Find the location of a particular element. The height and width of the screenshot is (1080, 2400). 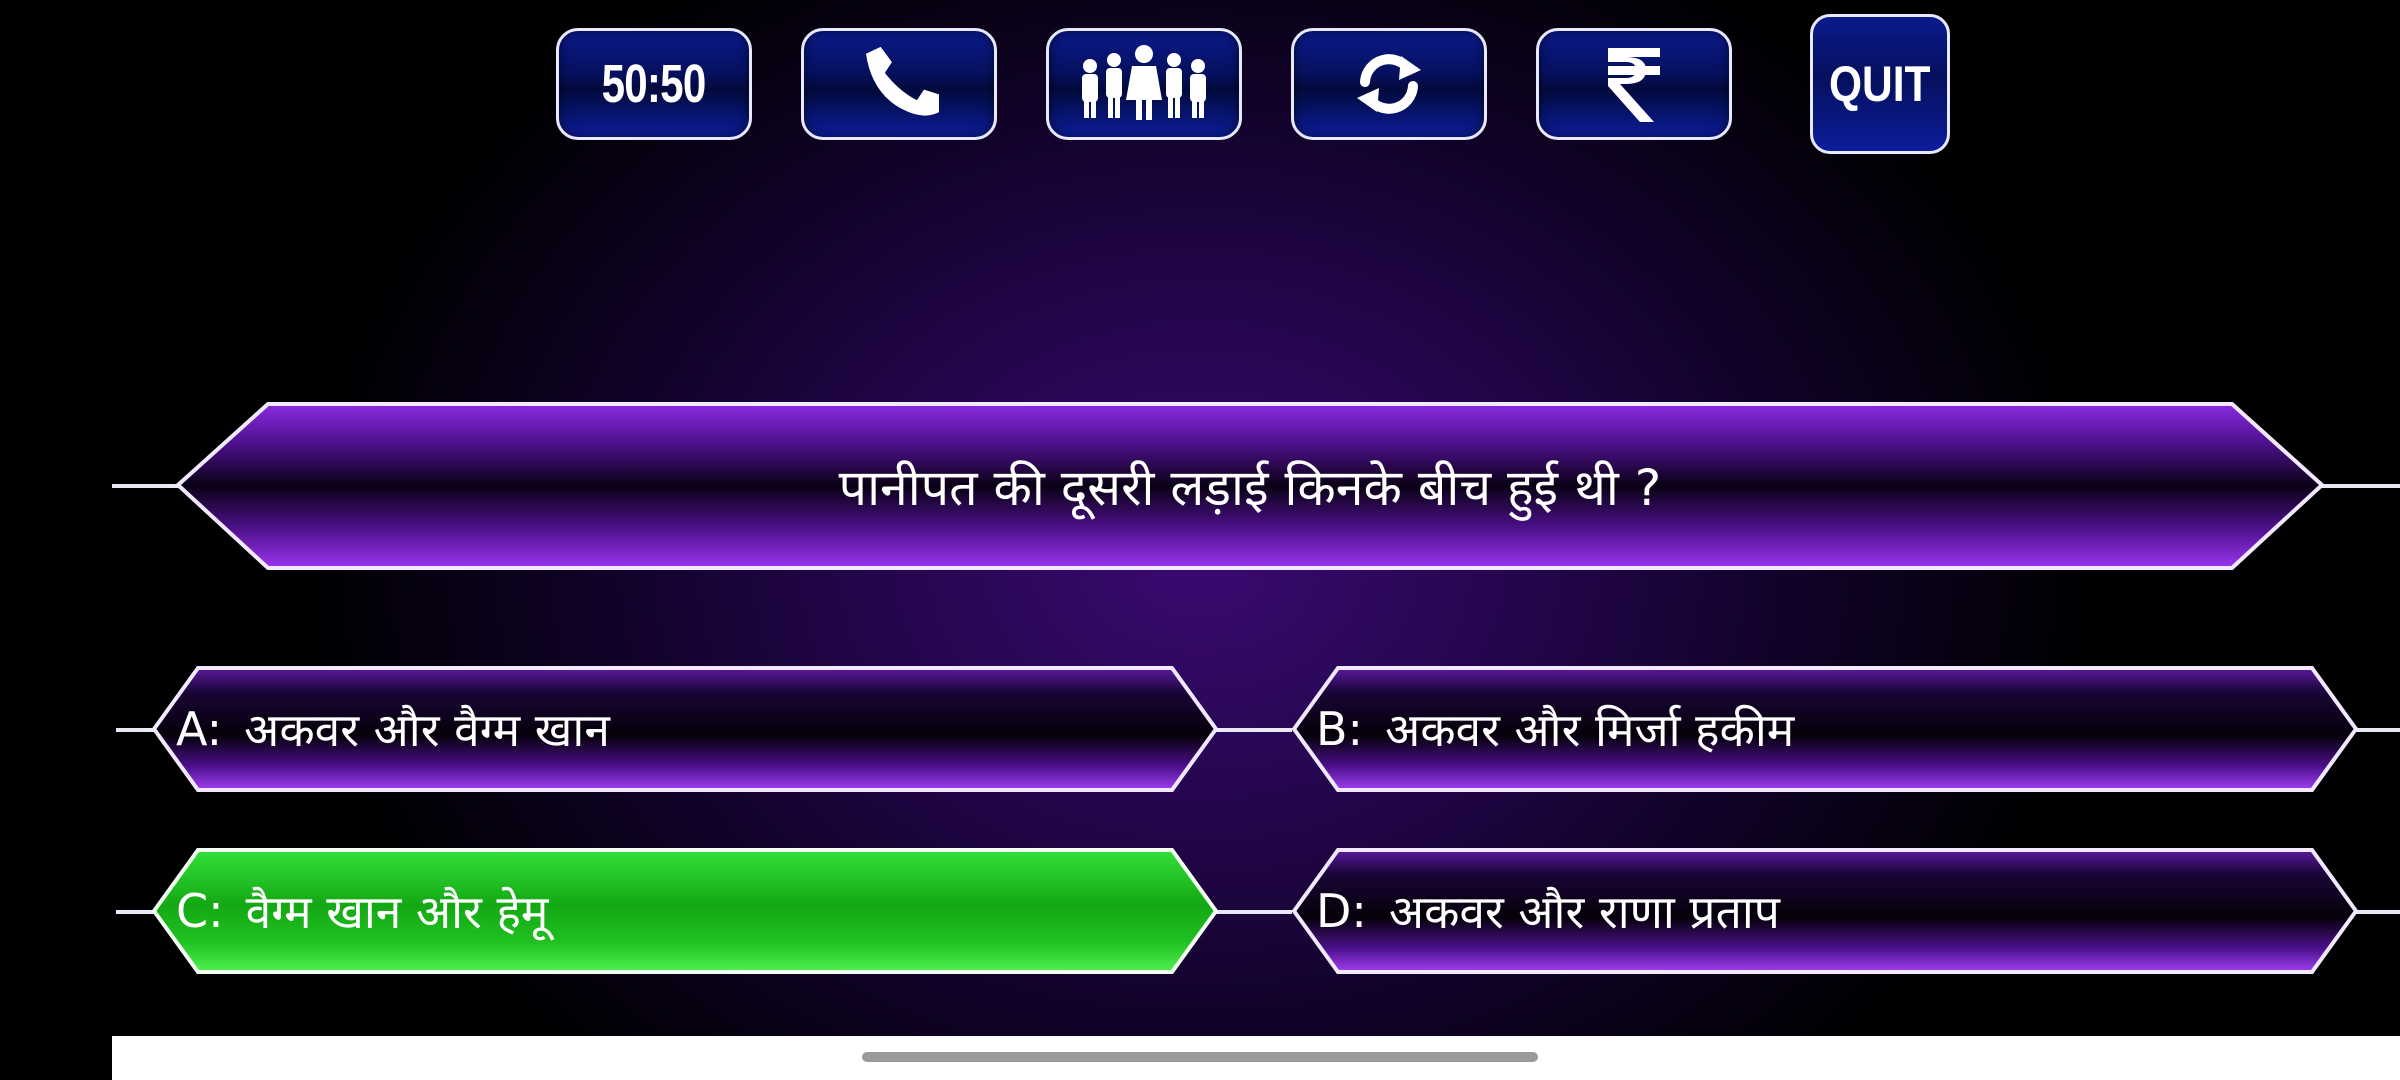

question-panel: पानीपत की दूसरी लड़ाई किनके बीच हुई थी ? is located at coordinates (1250, 486).